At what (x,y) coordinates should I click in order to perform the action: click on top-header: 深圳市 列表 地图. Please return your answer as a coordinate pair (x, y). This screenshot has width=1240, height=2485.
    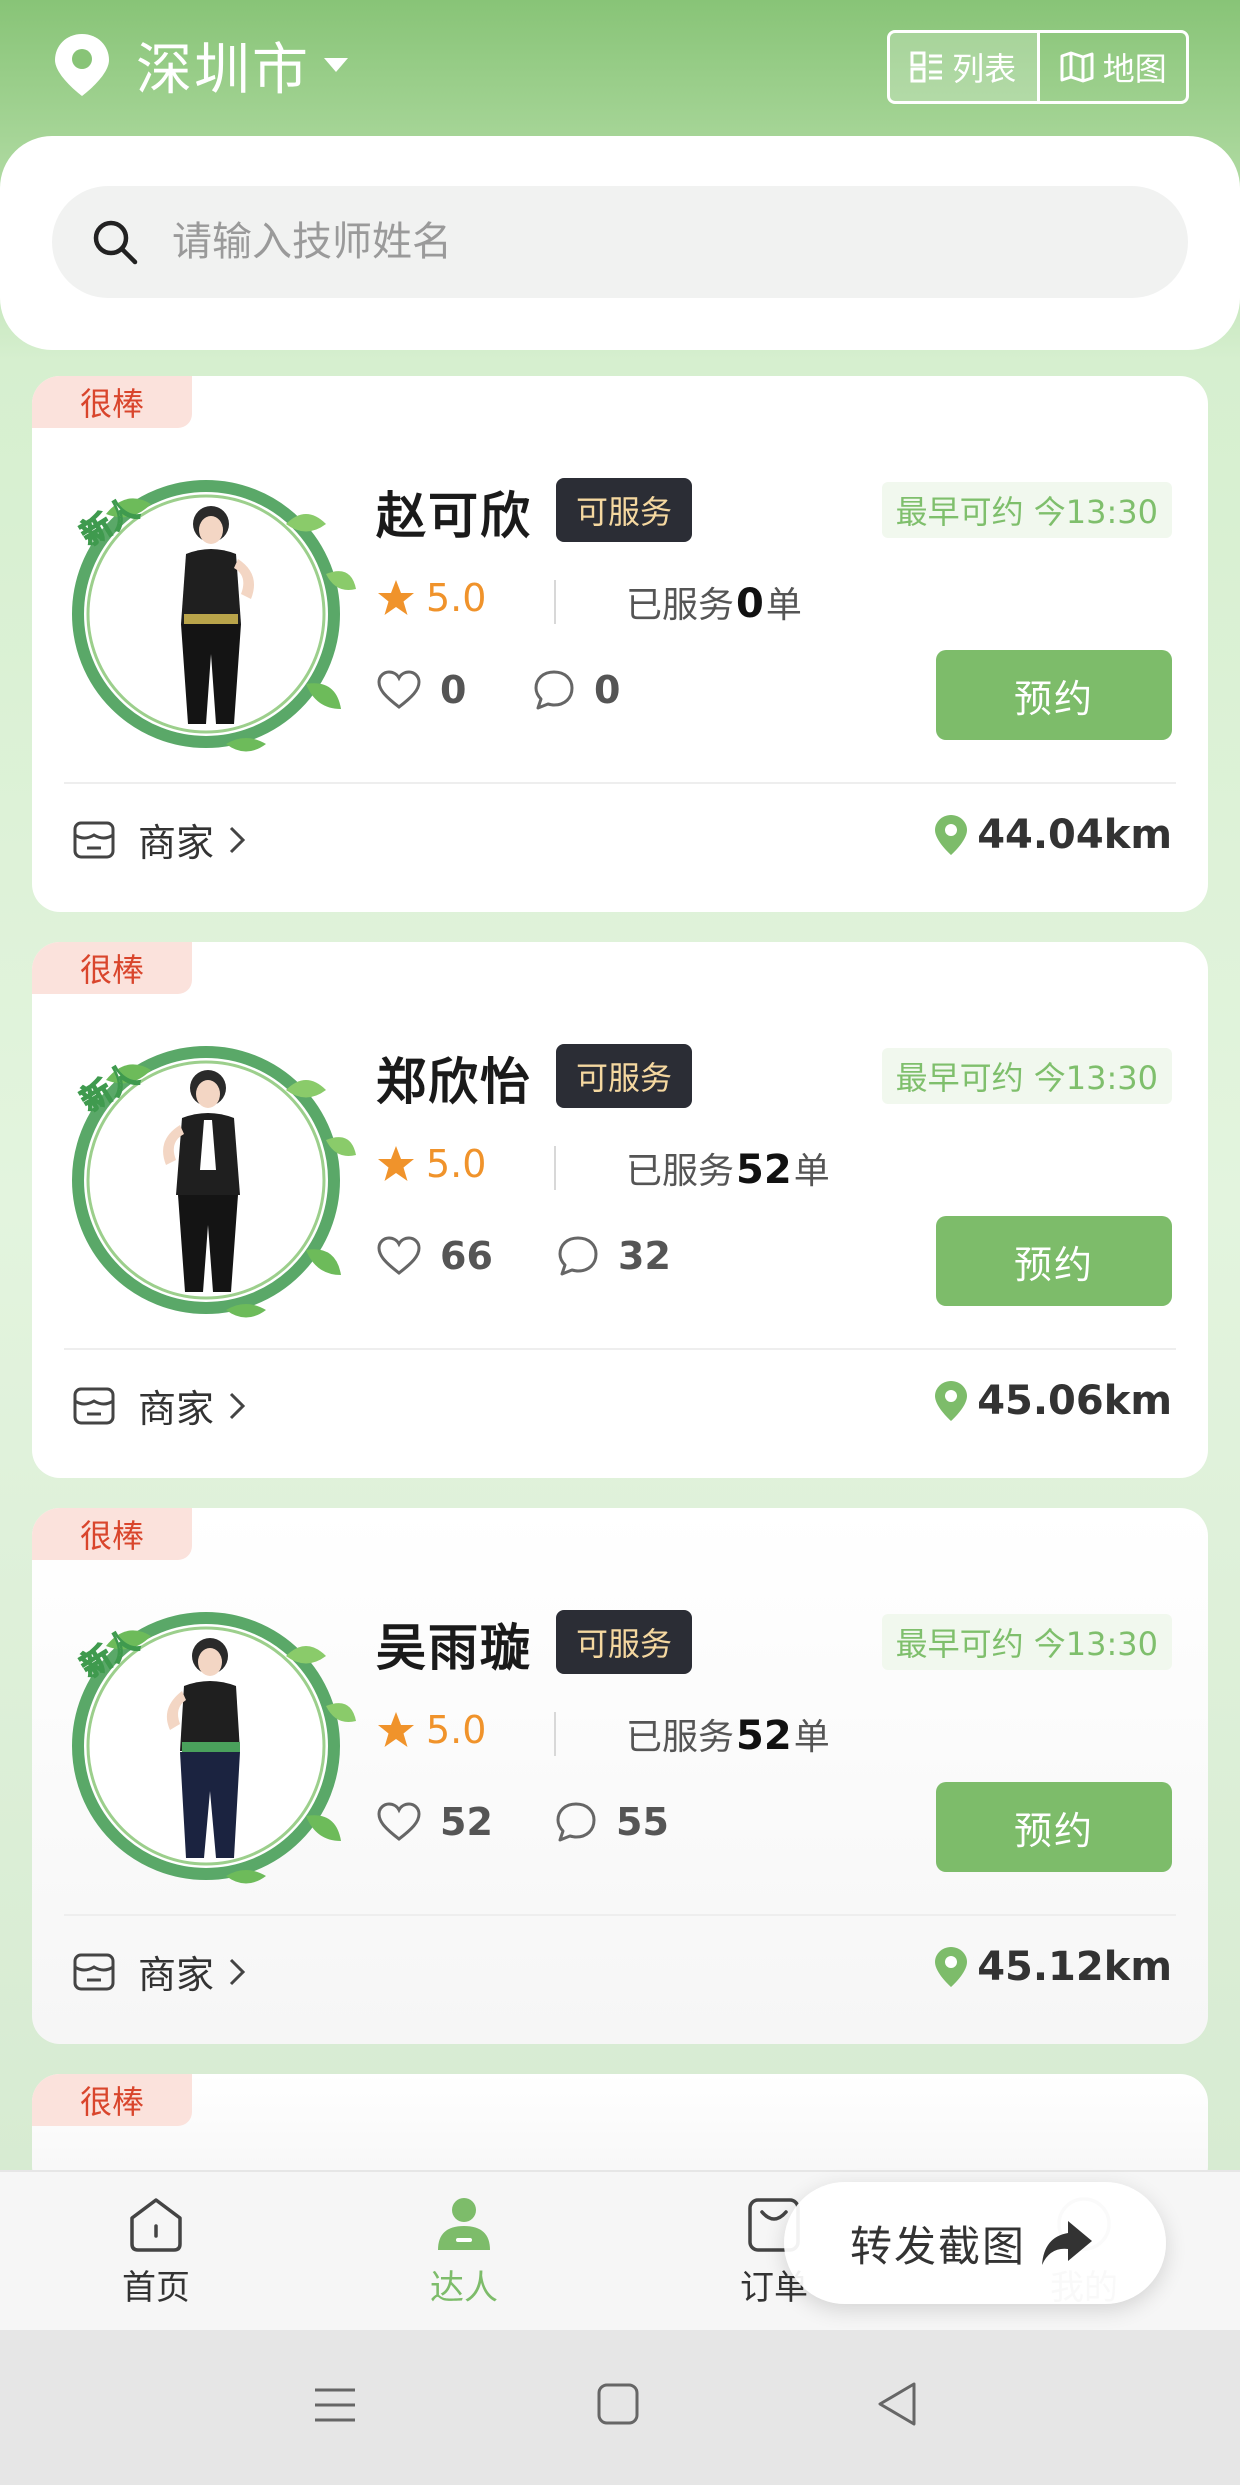
    Looking at the image, I should click on (620, 69).